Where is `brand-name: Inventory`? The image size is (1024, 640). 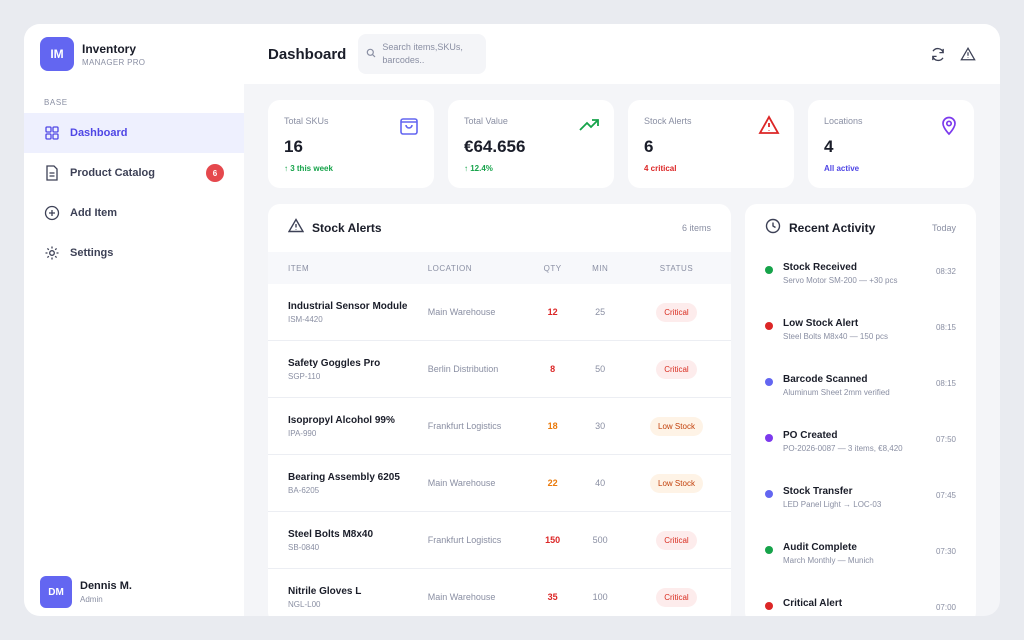
brand-name: Inventory is located at coordinates (109, 48).